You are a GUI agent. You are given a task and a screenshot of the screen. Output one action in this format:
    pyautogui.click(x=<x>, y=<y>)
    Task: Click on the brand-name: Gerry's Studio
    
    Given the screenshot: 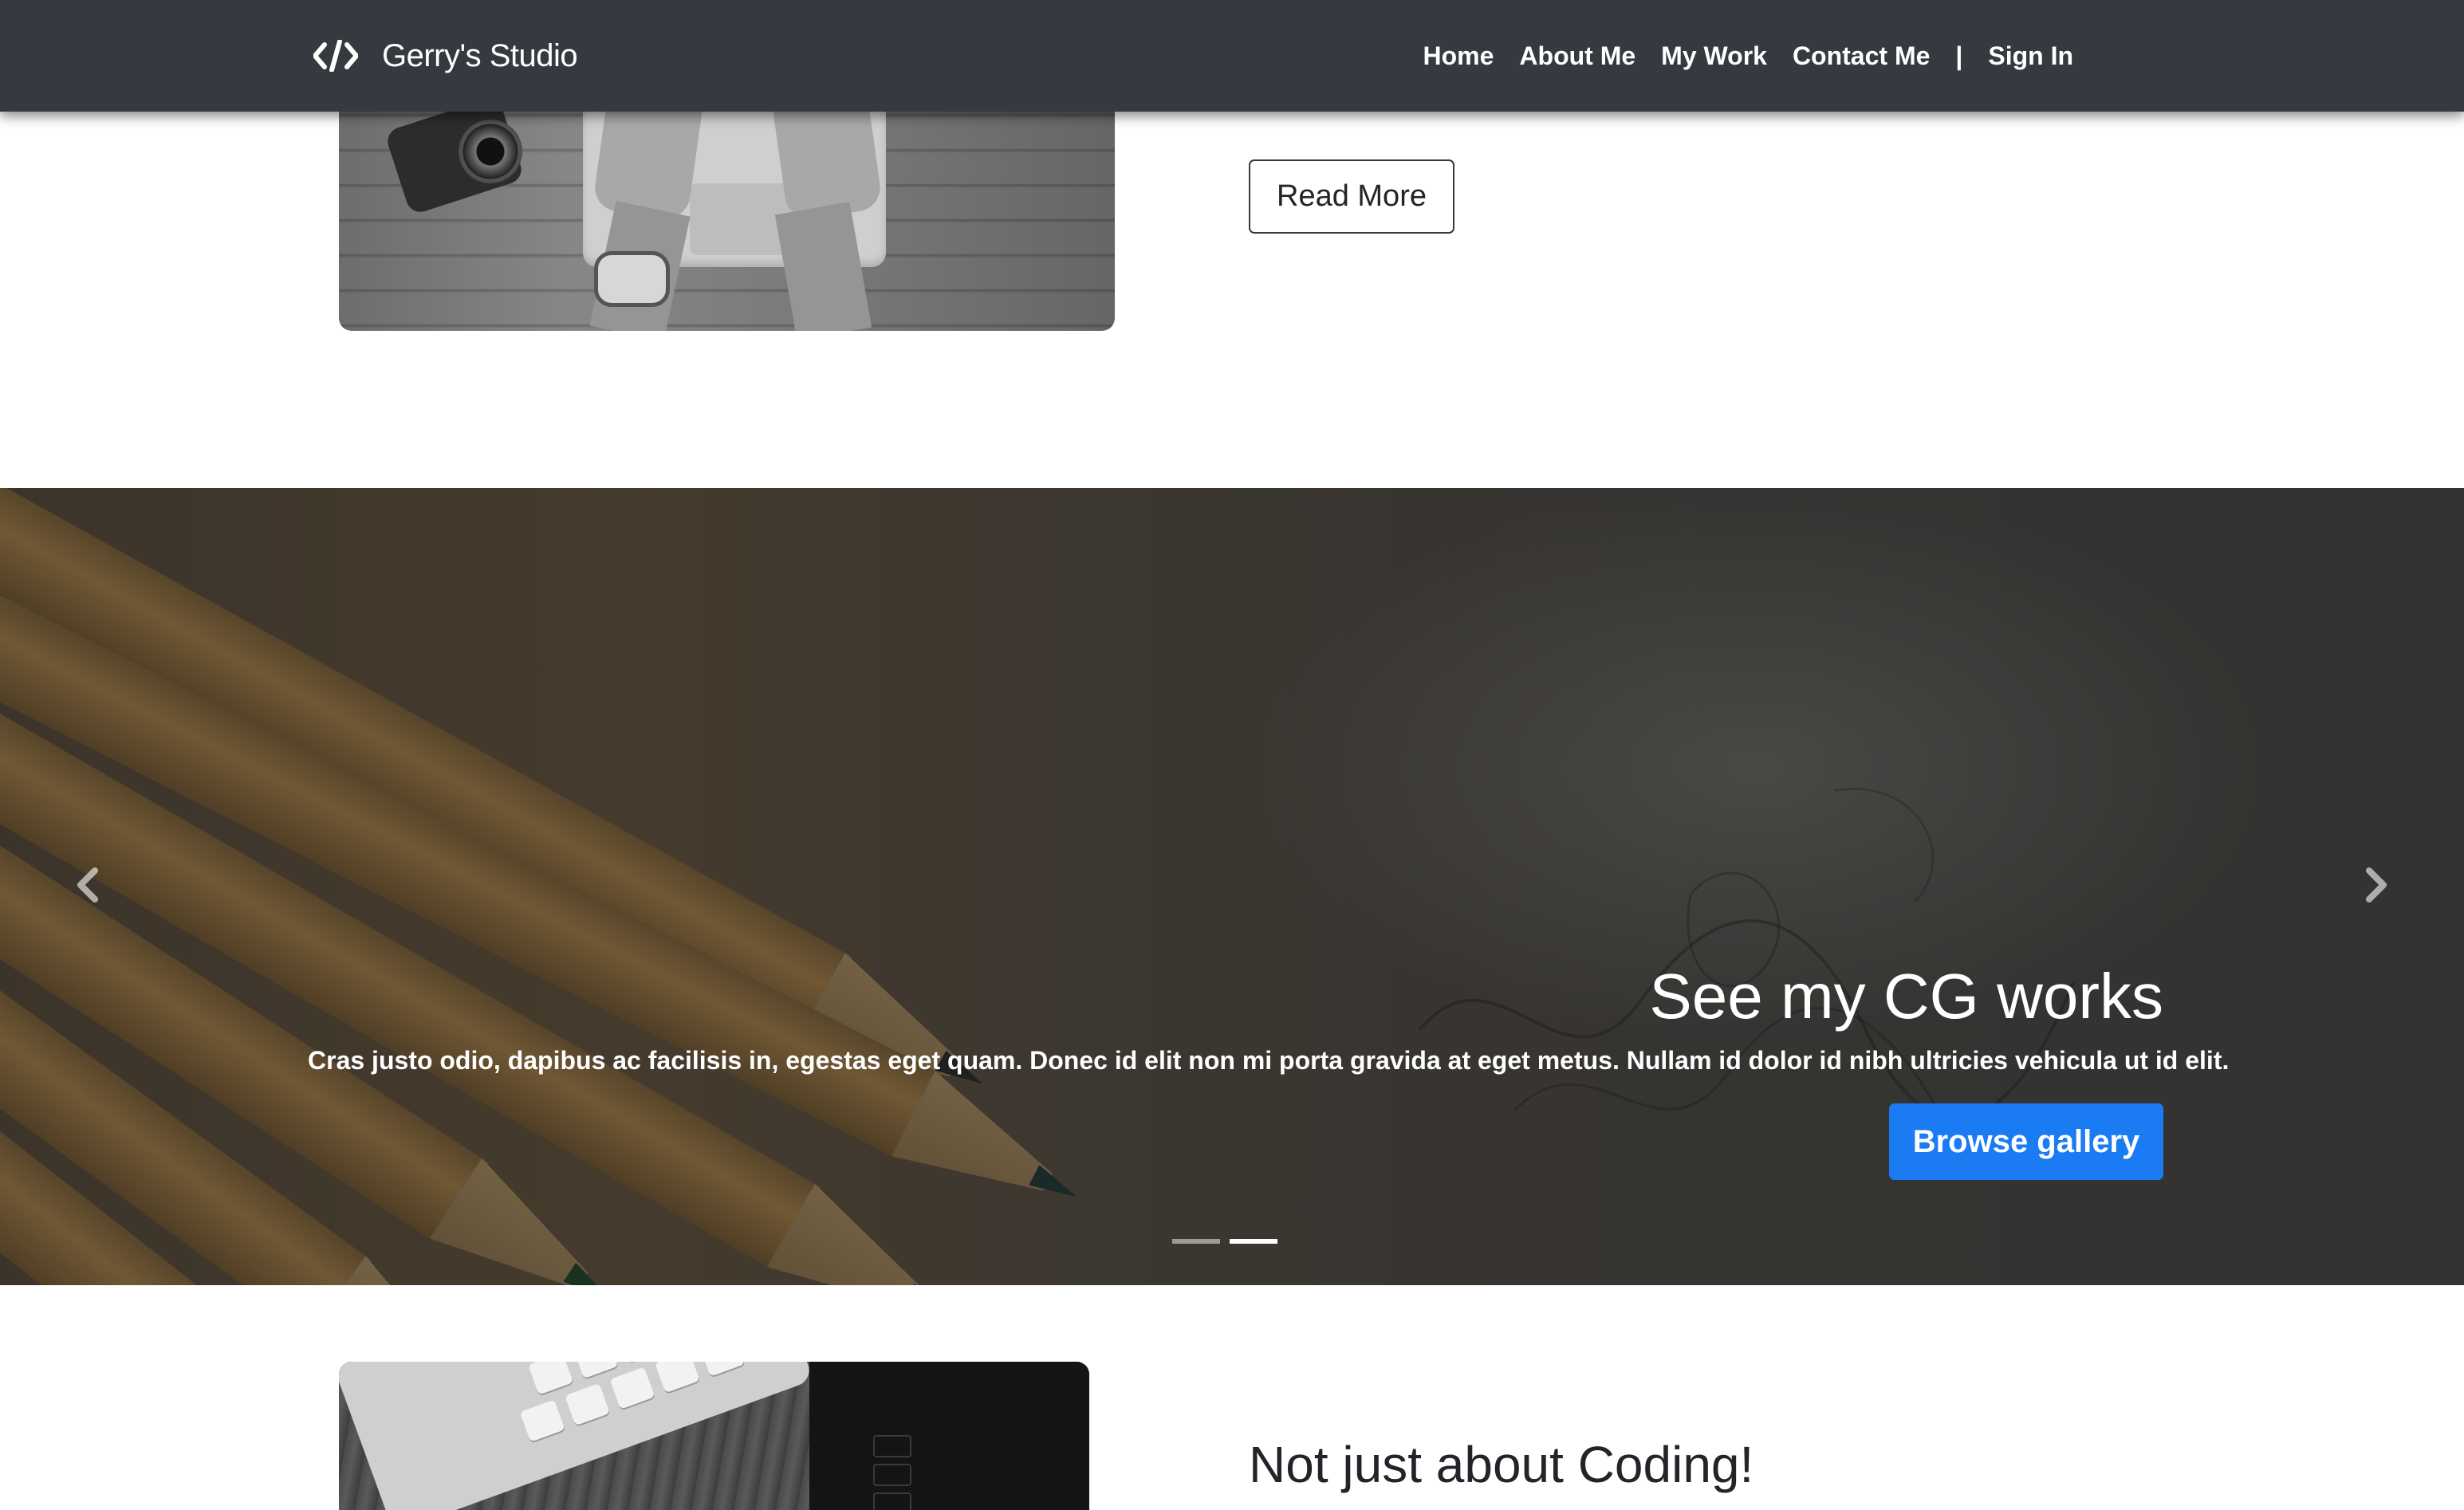 What is the action you would take?
    pyautogui.click(x=480, y=55)
    